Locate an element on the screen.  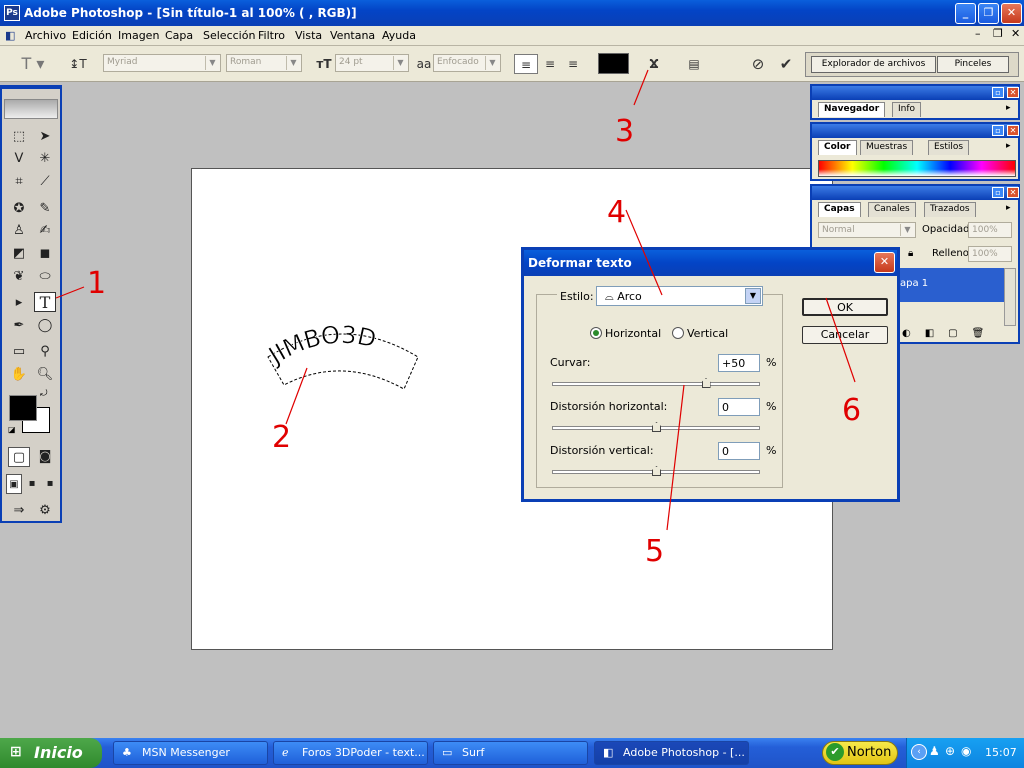
color-palette-header is located at coordinates (915, 131).